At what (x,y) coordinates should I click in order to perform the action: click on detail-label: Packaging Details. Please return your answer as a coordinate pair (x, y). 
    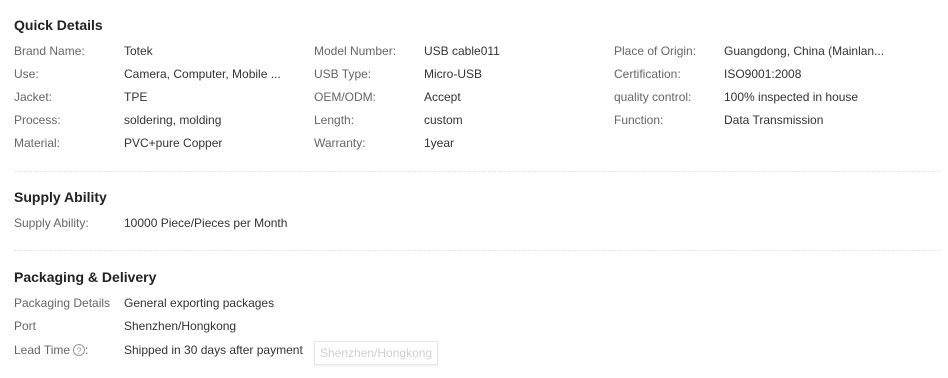
    Looking at the image, I should click on (62, 303).